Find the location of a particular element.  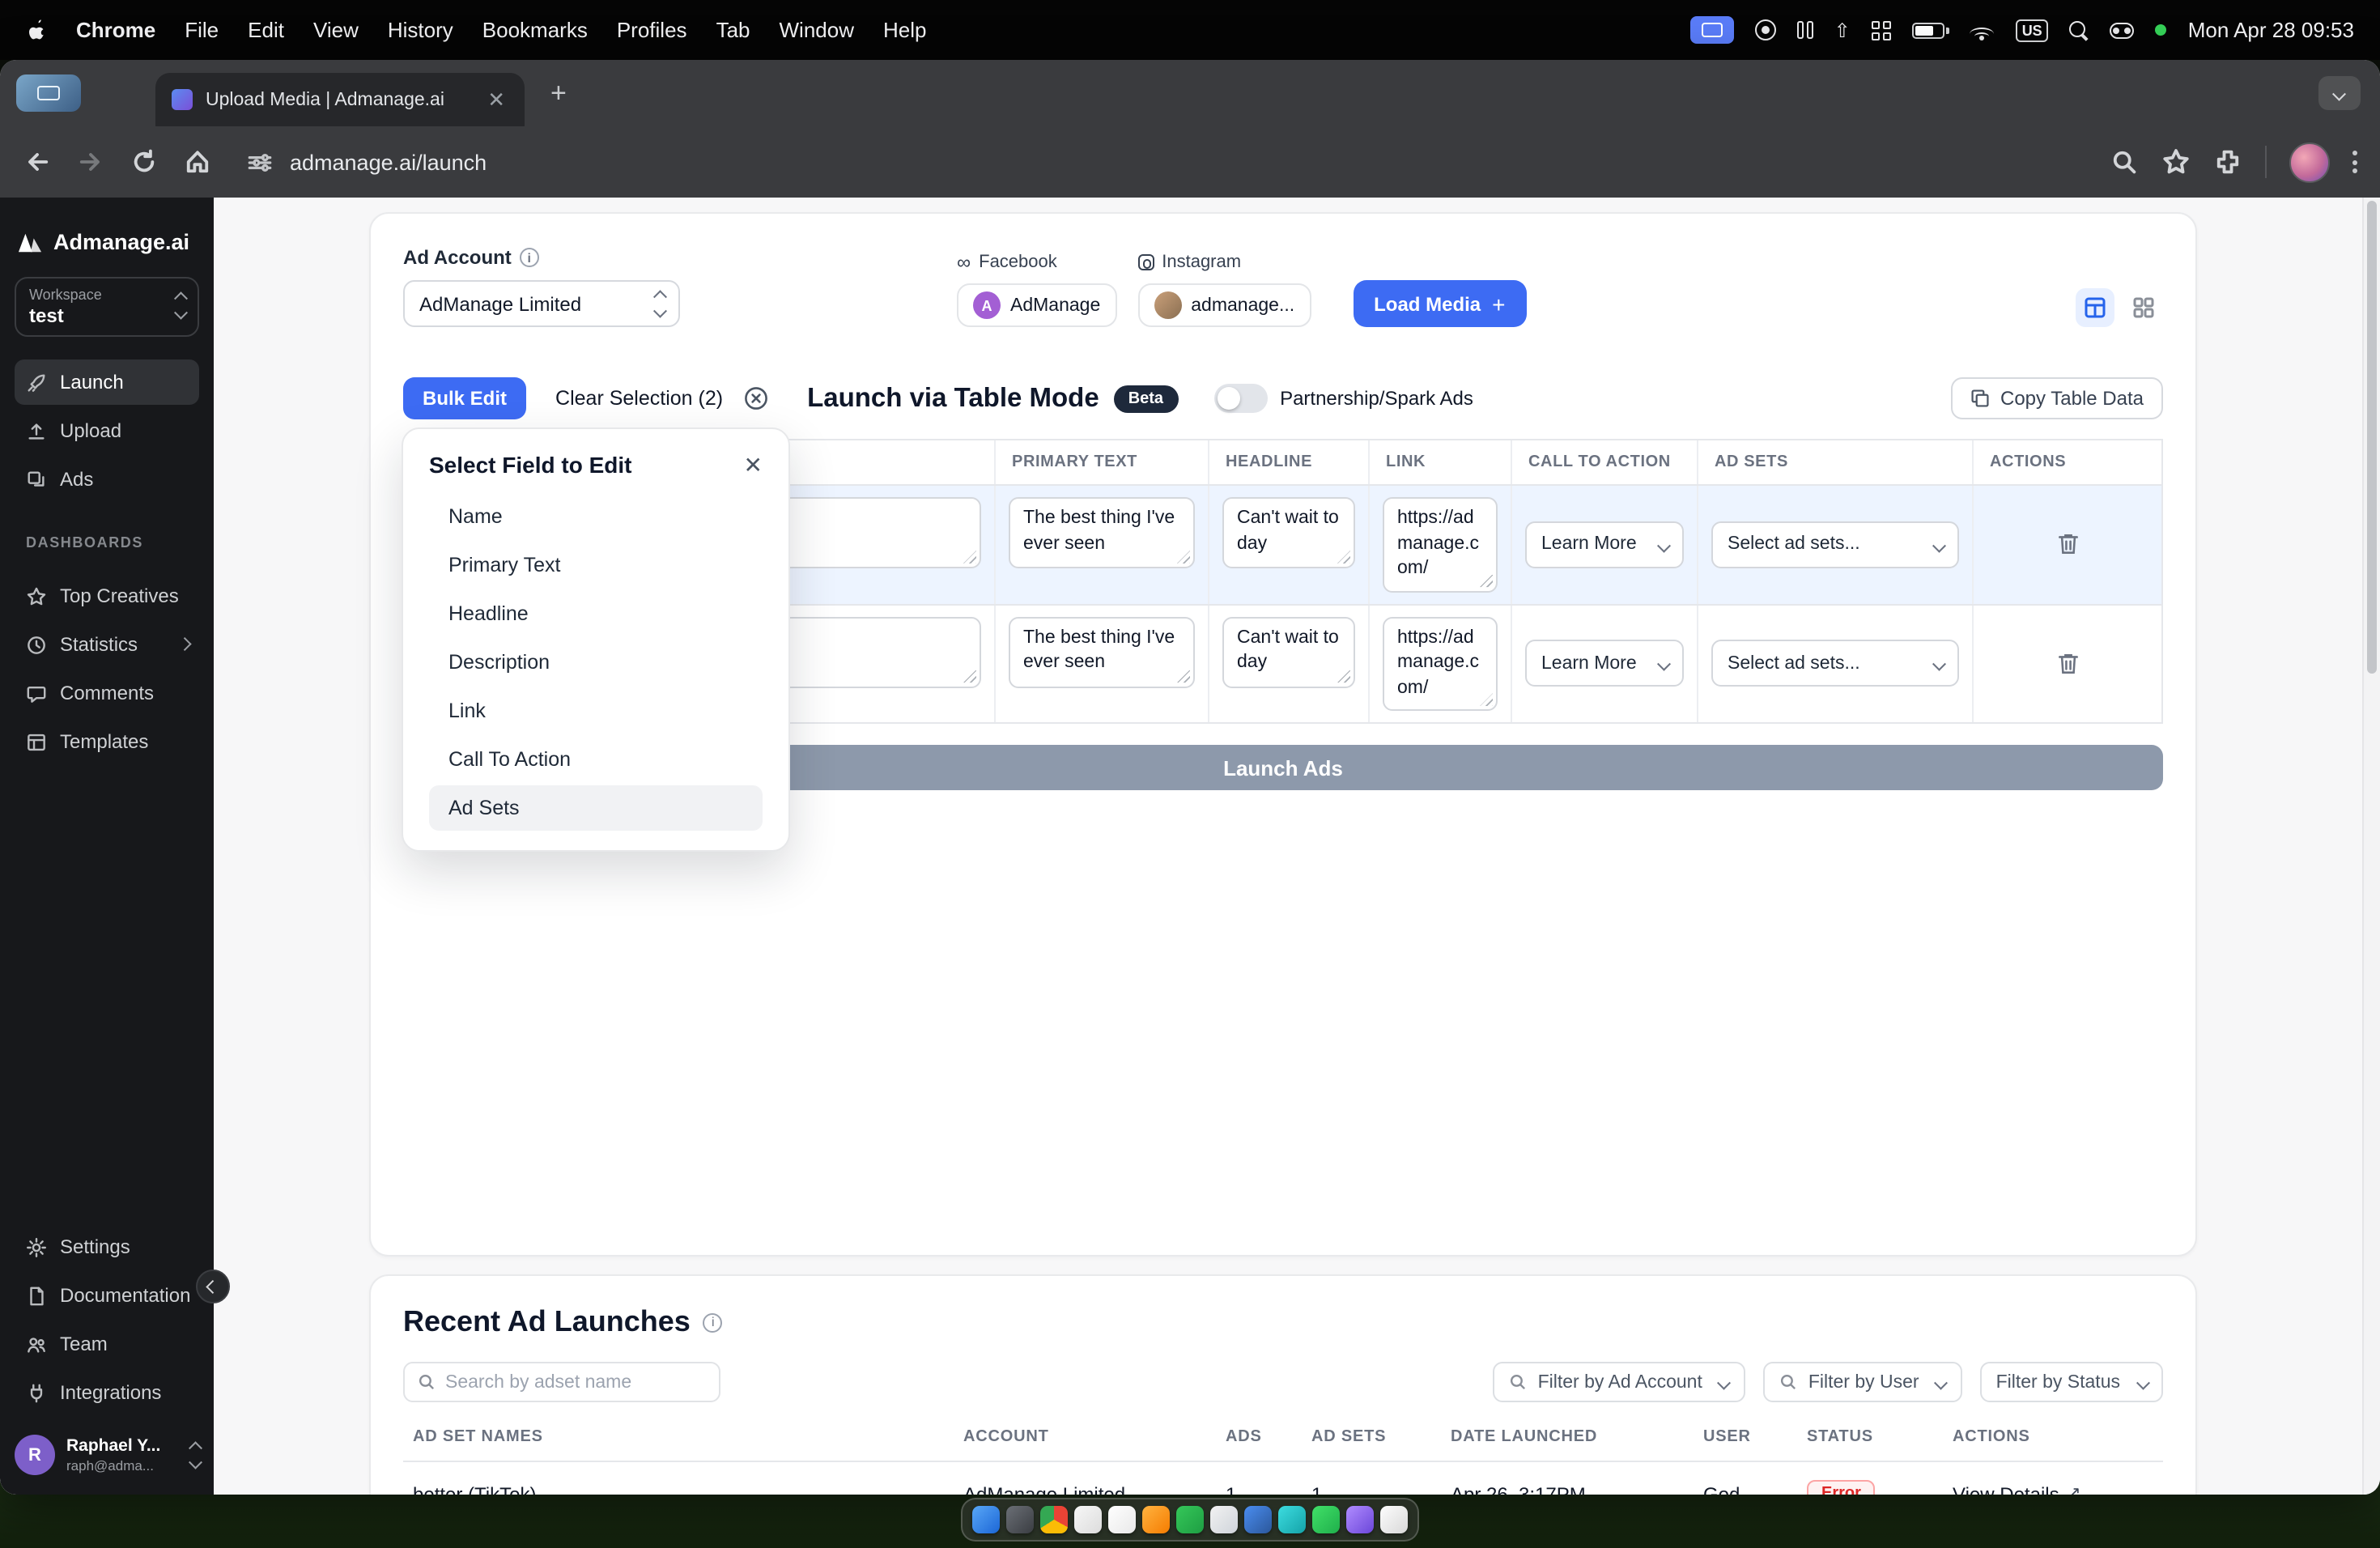

ad-account-select: AdManage Limited is located at coordinates (542, 304).